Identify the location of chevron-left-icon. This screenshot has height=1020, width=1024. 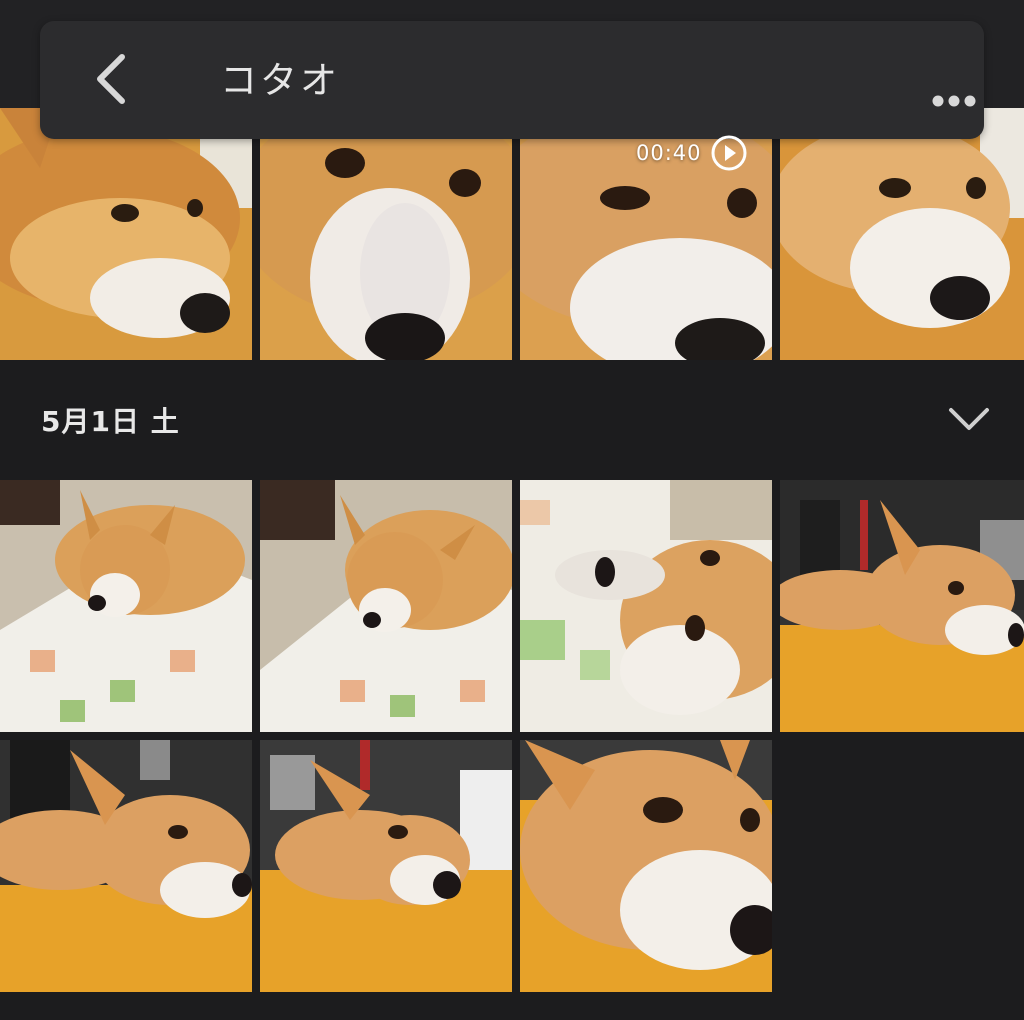
(111, 79).